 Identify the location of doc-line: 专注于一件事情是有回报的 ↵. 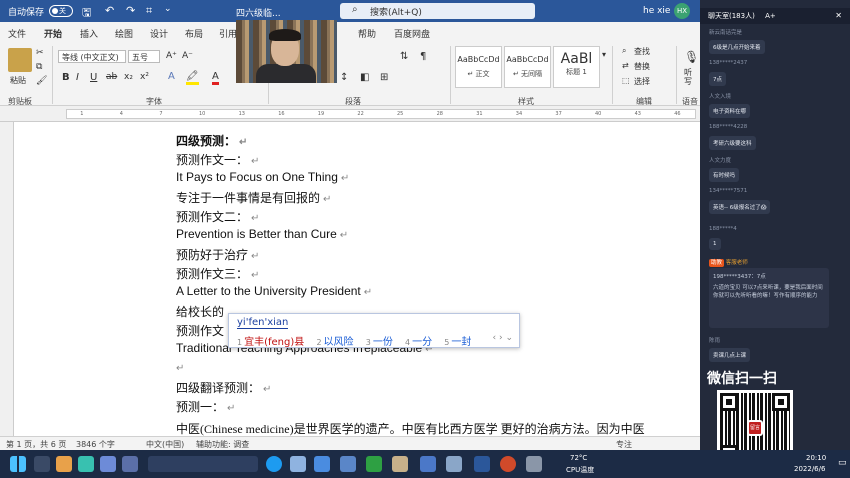
(253, 197).